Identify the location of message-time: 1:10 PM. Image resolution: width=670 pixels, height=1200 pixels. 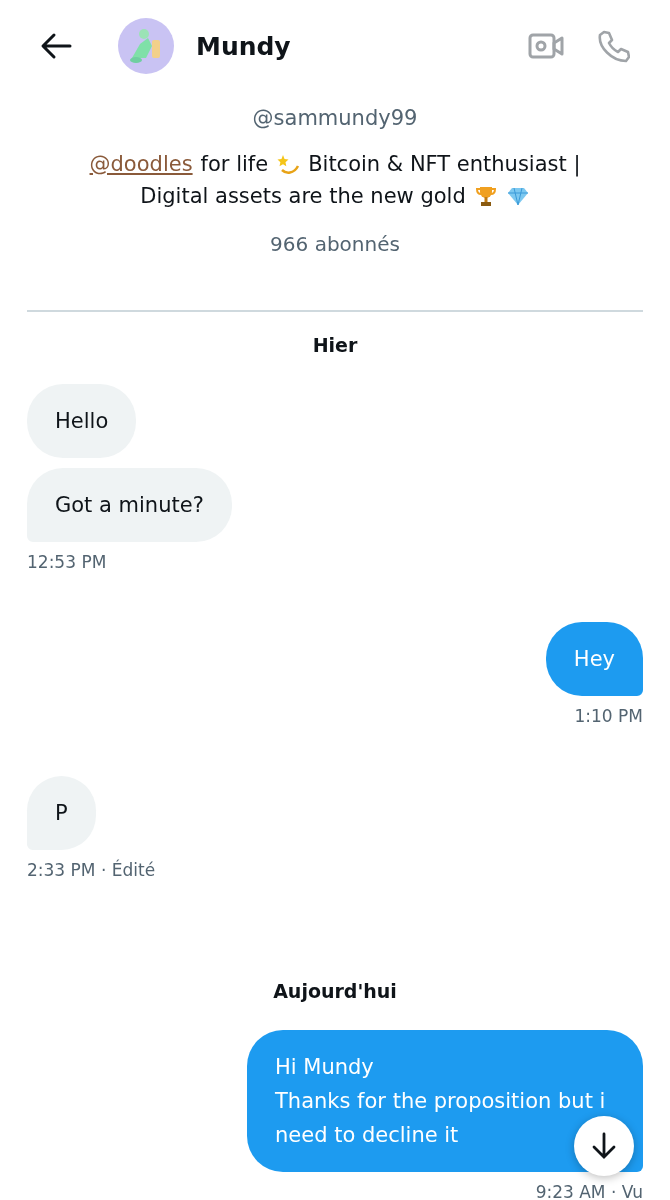
(608, 716).